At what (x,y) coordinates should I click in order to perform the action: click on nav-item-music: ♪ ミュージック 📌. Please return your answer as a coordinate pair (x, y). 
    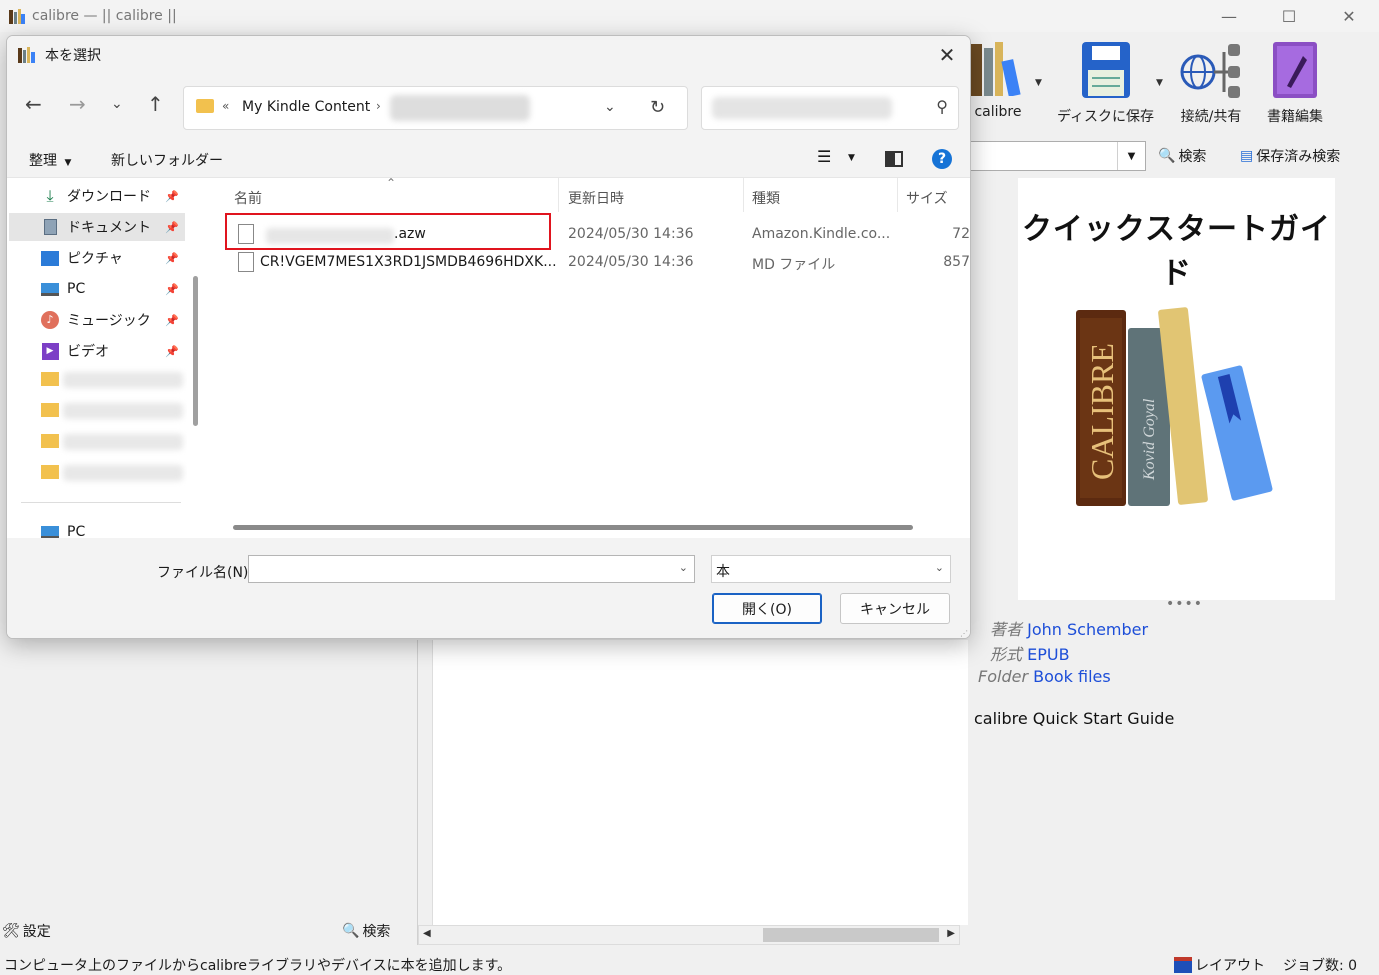
    Looking at the image, I should click on (97, 320).